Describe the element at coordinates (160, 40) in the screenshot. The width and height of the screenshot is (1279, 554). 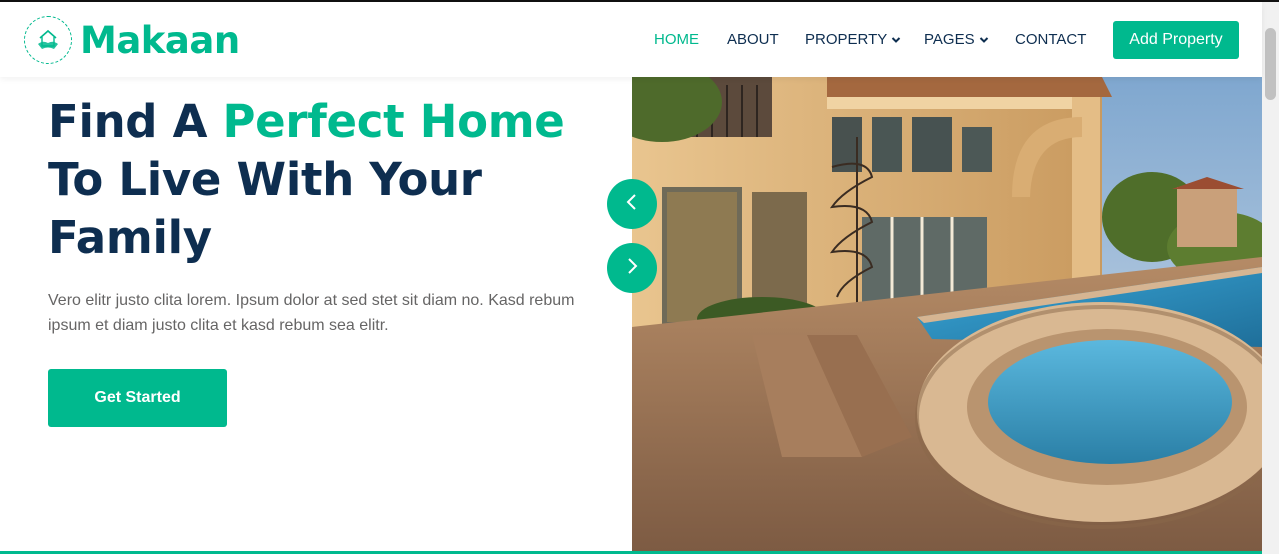
I see `brand-name: Makaan` at that location.